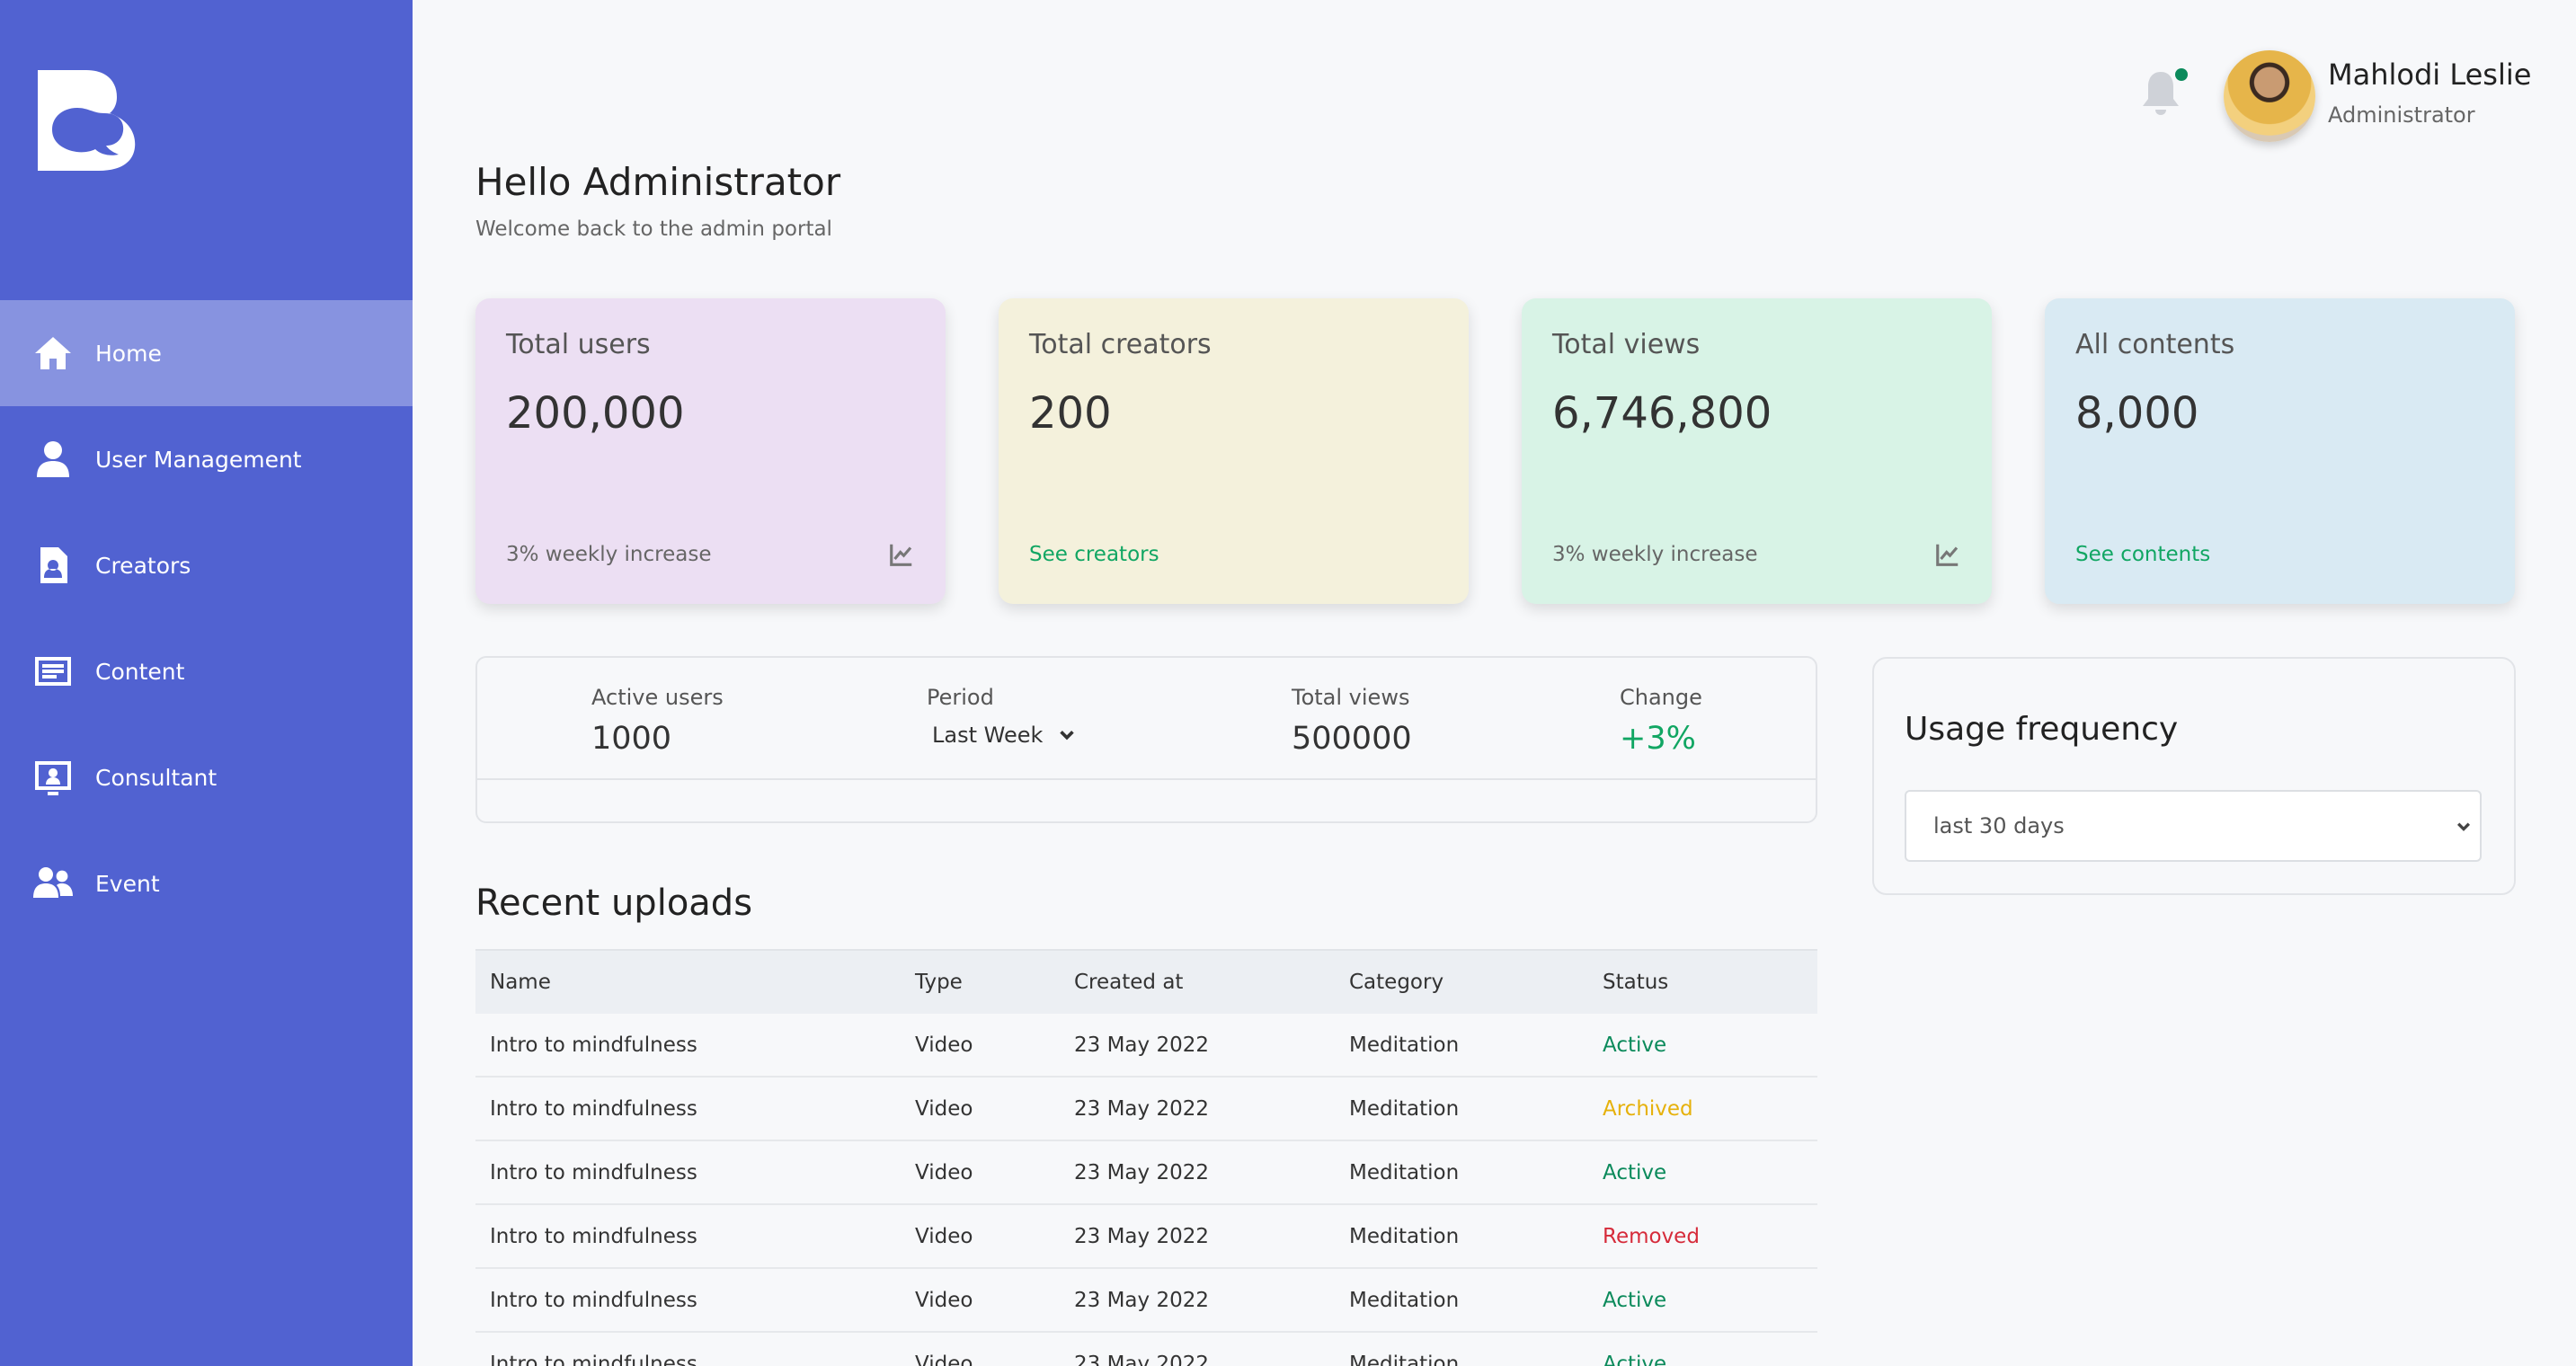 The width and height of the screenshot is (2576, 1366). Describe the element at coordinates (2194, 776) in the screenshot. I see `usage-frequency-panel: Usage frequency last 30 days` at that location.